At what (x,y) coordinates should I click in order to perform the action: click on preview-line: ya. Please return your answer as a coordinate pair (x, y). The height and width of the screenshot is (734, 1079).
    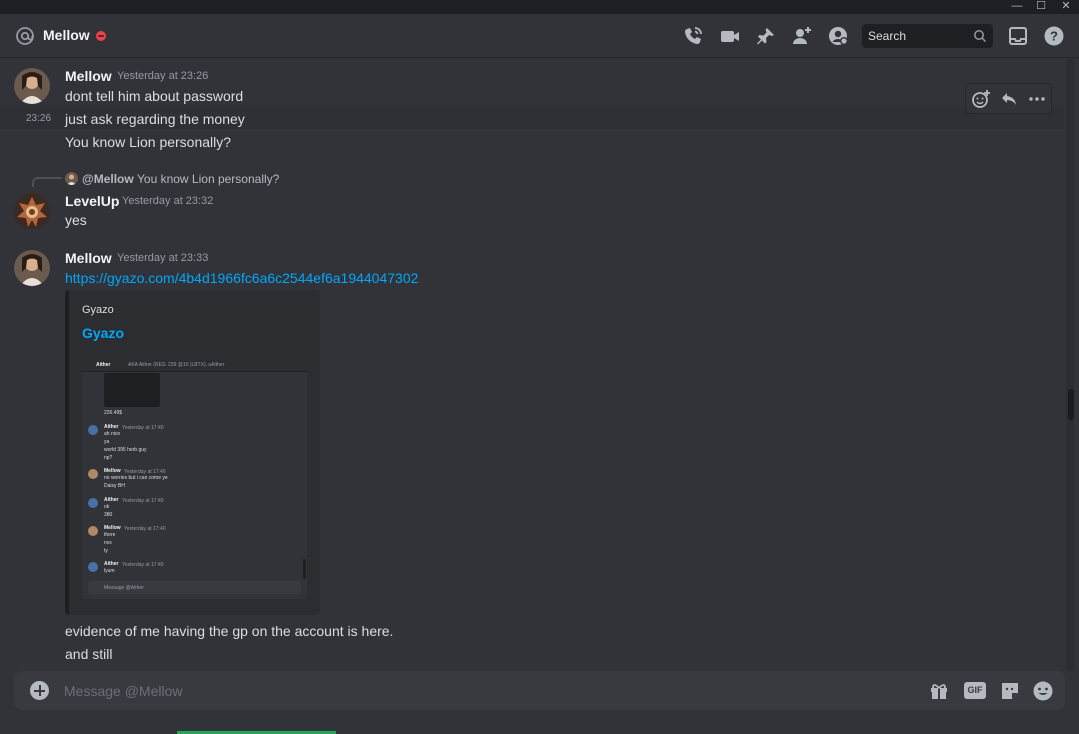
    Looking at the image, I should click on (107, 442).